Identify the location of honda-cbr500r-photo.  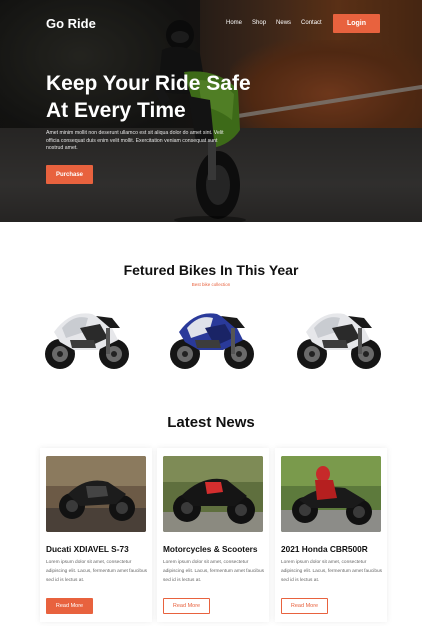
(331, 494).